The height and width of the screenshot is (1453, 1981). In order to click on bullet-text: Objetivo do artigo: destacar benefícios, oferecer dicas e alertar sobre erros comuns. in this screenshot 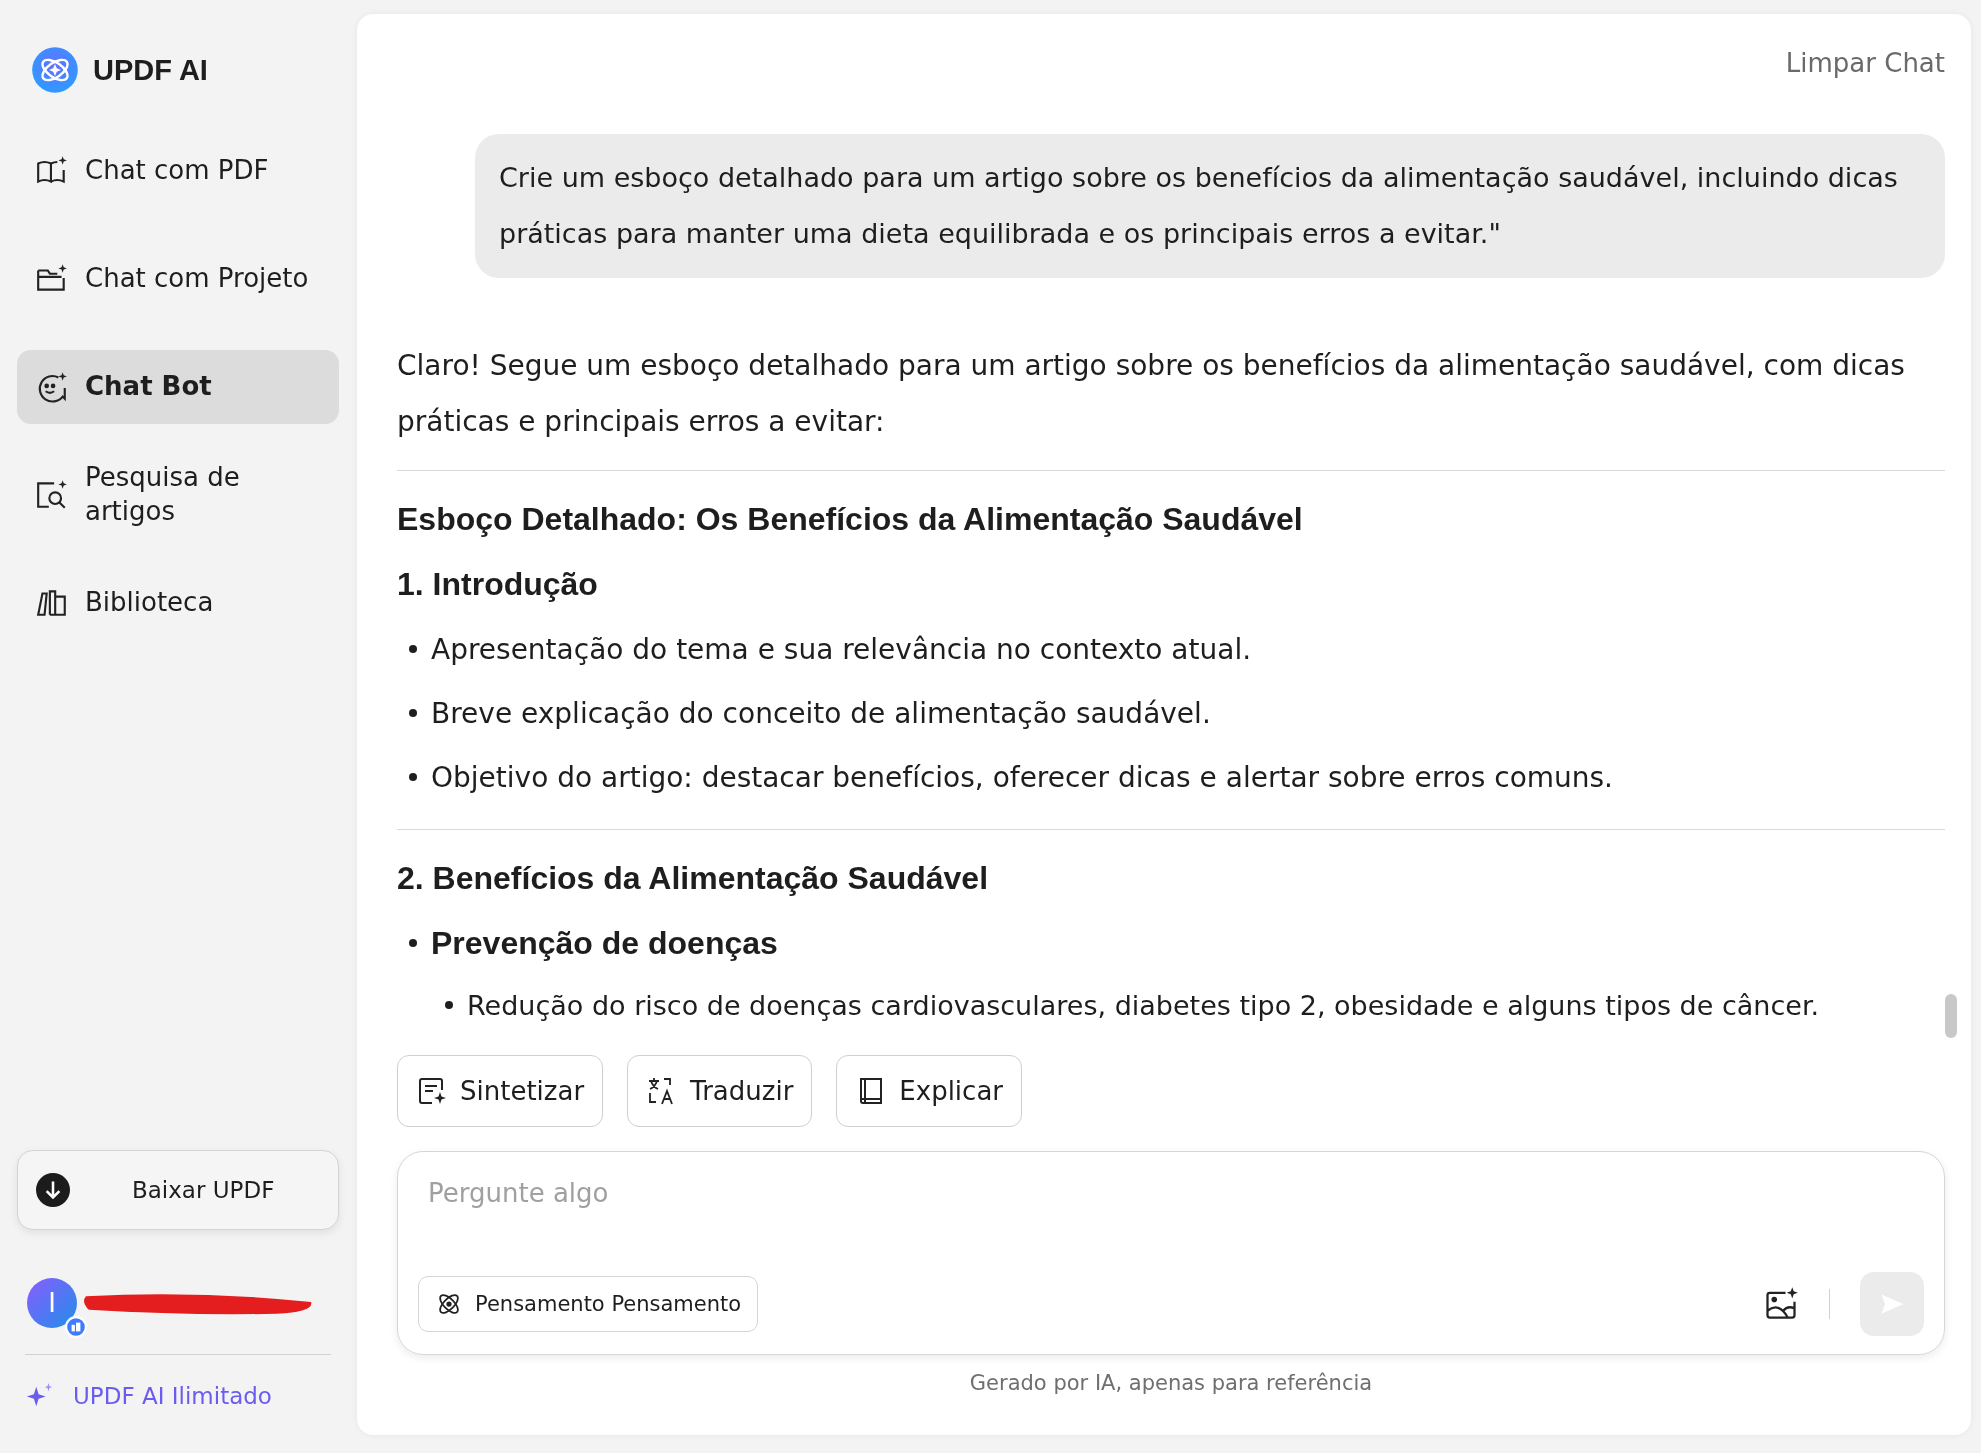, I will do `click(1022, 777)`.